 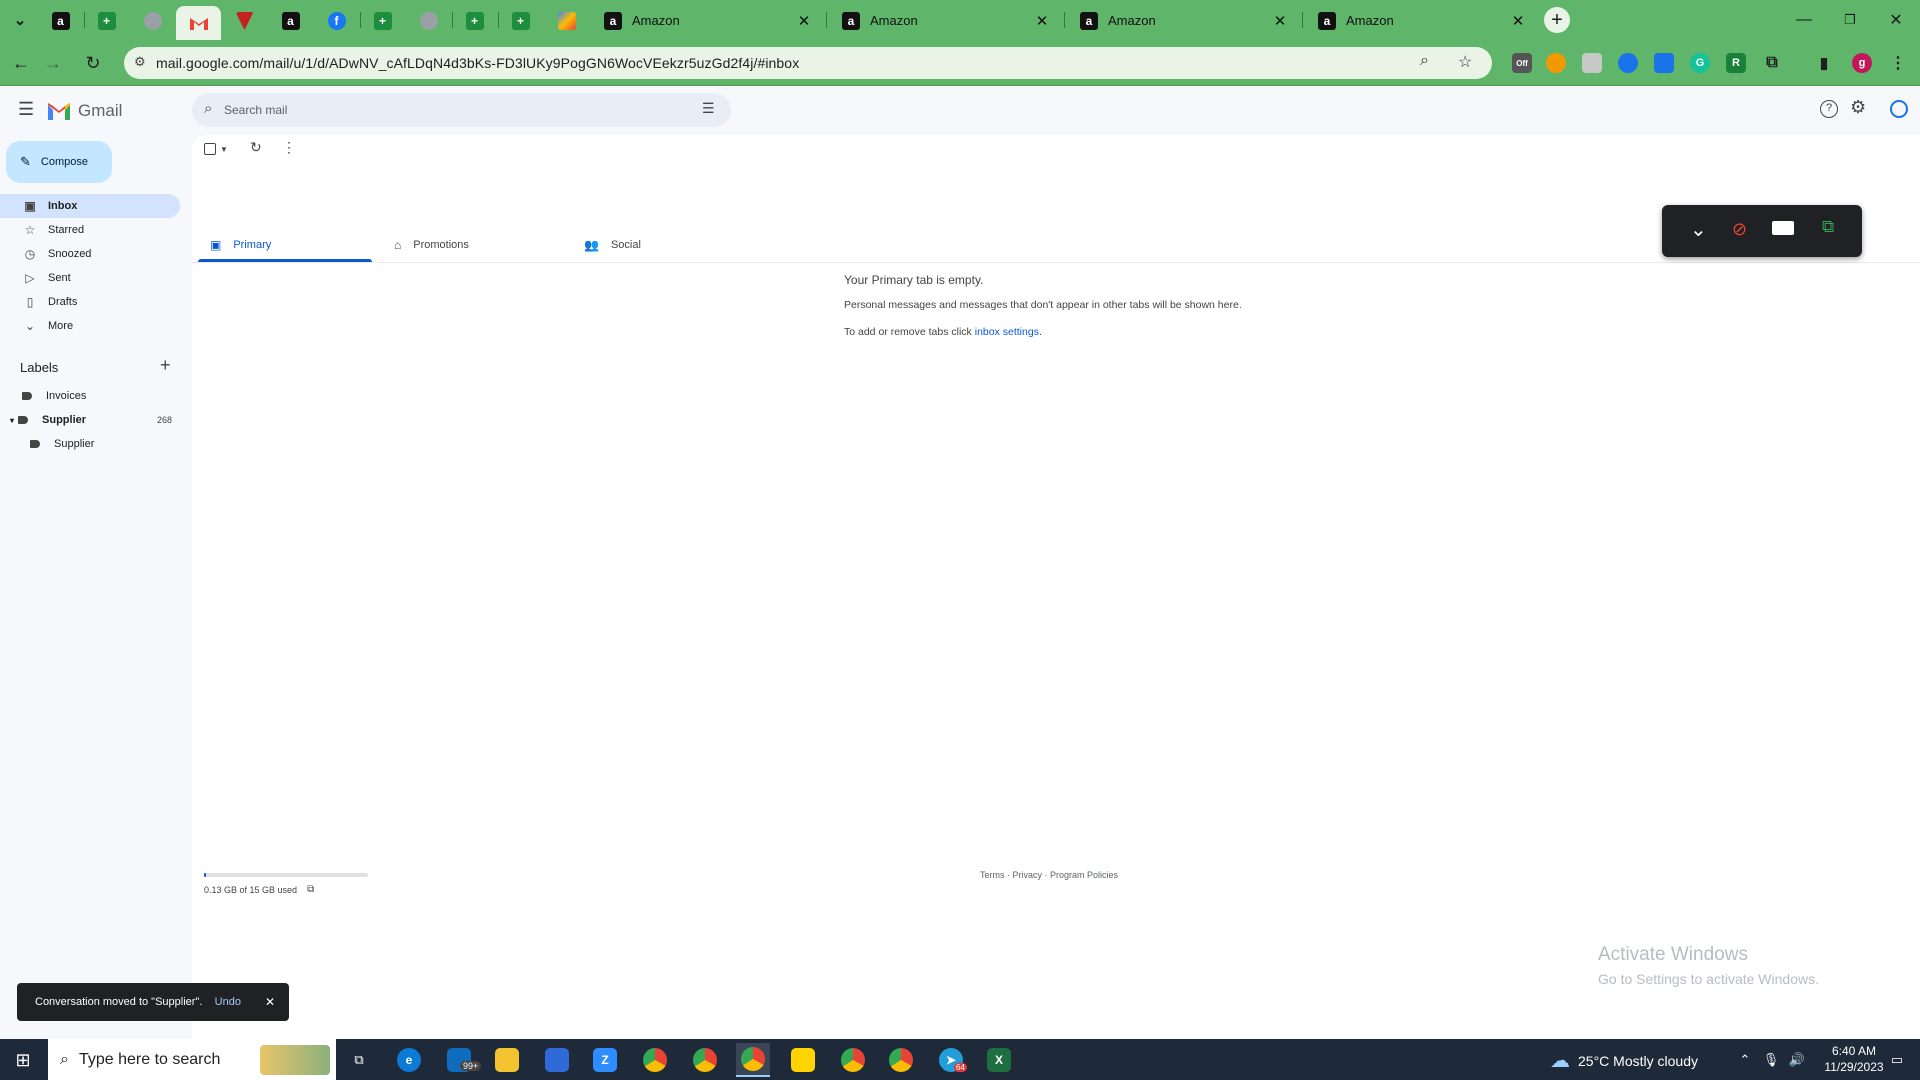 I want to click on privacy-link: Privacy, so click(x=1028, y=875).